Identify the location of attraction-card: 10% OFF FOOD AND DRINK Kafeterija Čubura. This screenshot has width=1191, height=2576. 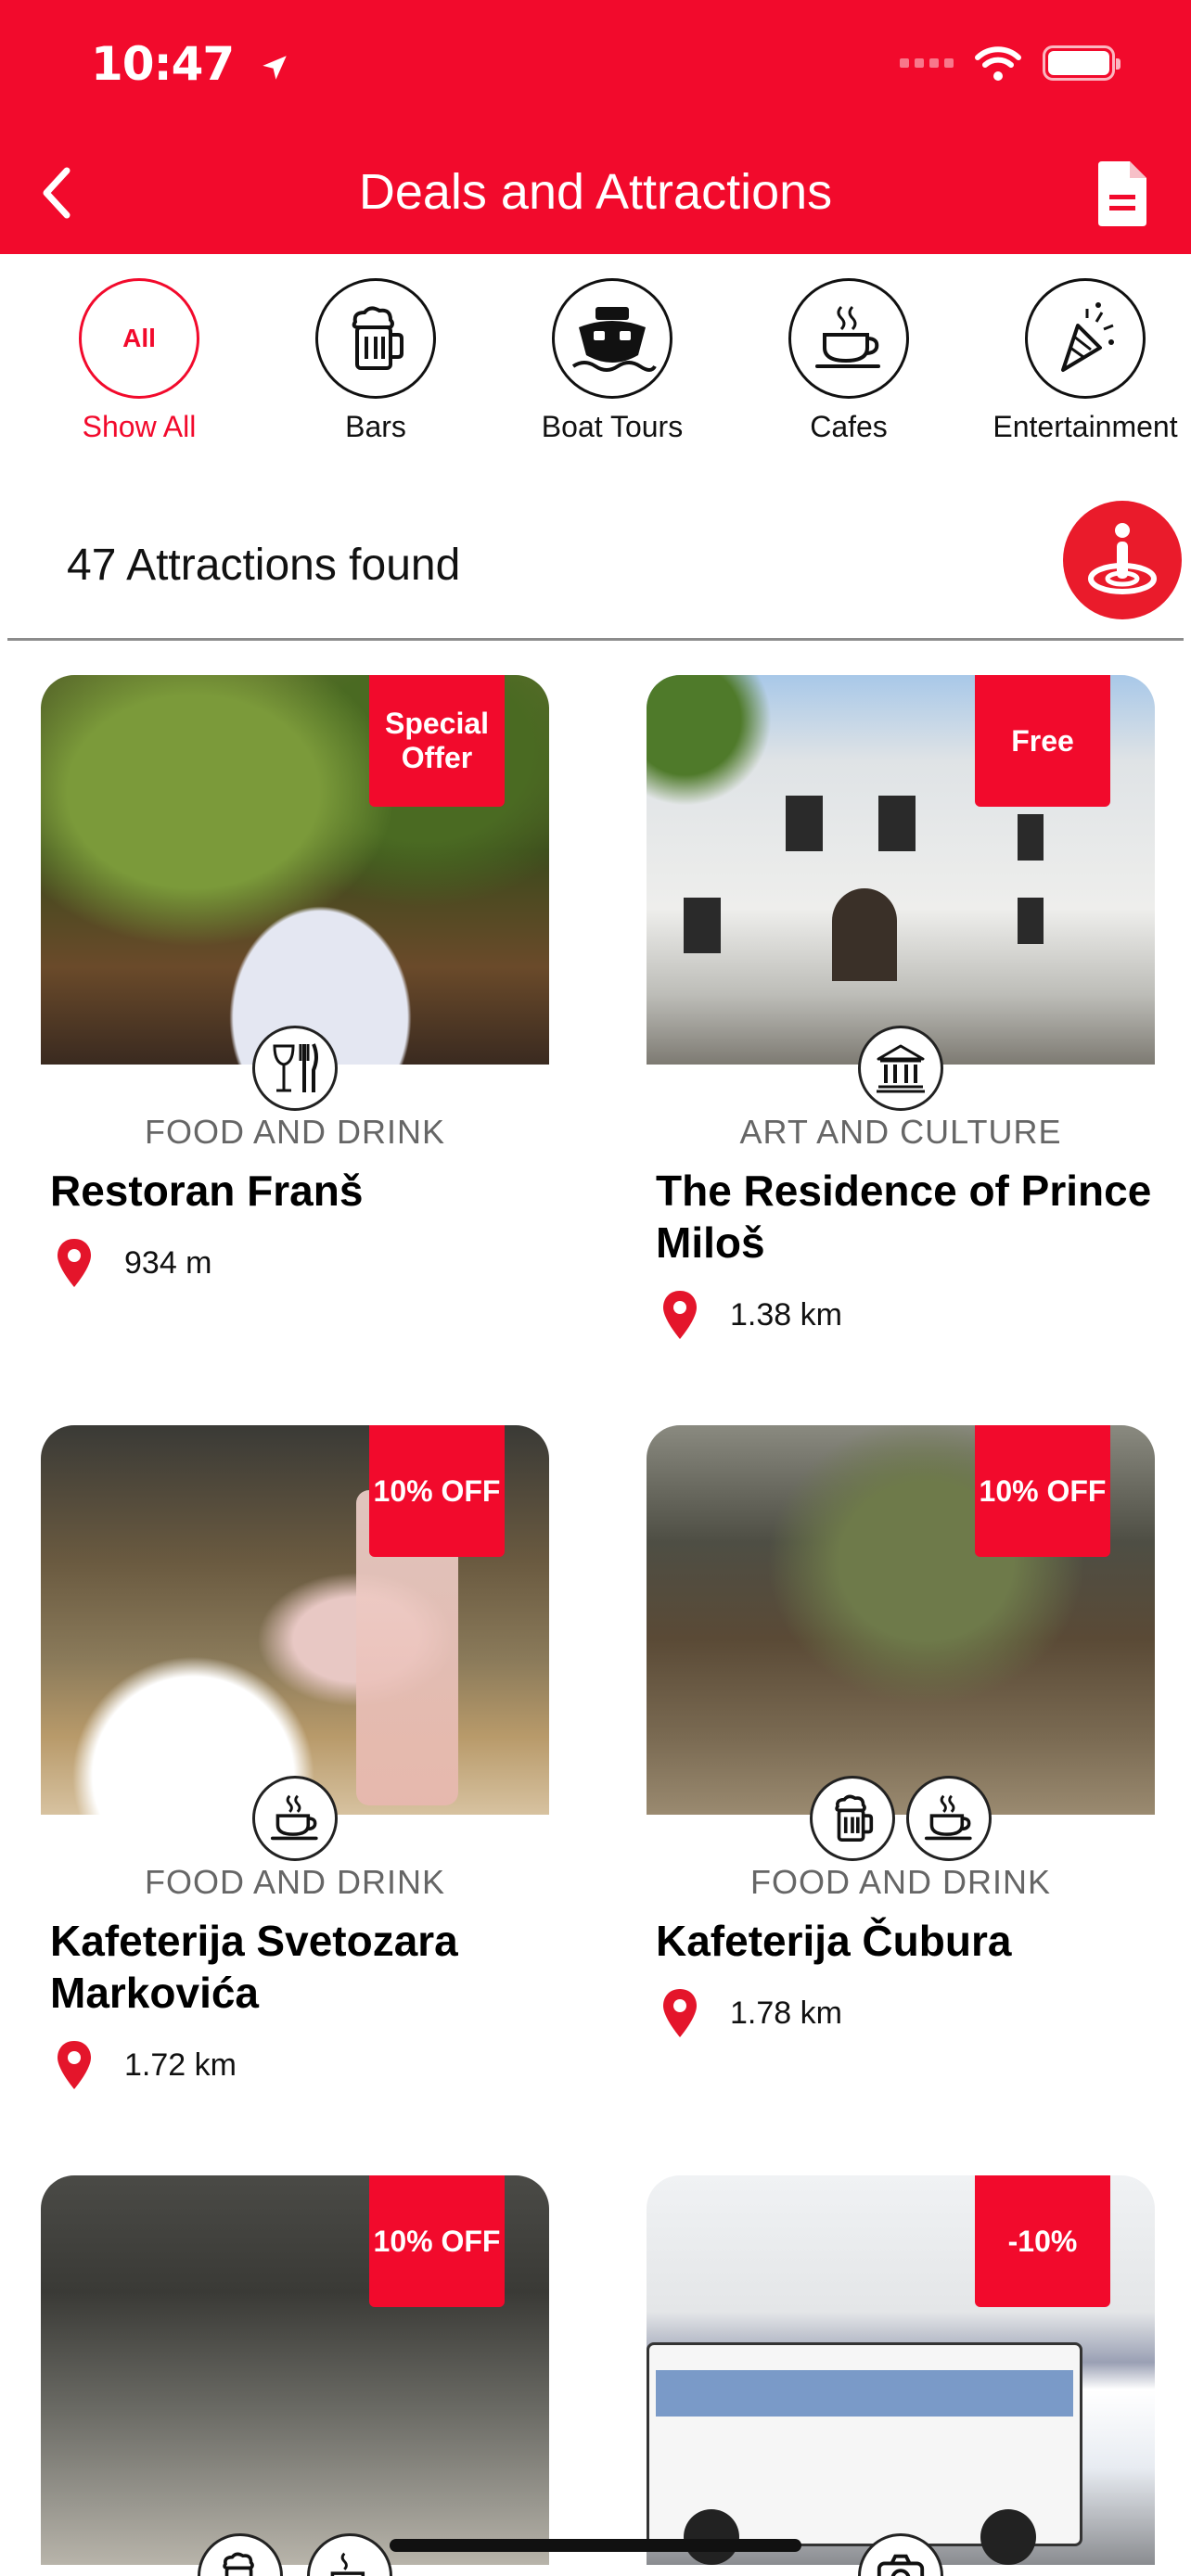
(901, 1732).